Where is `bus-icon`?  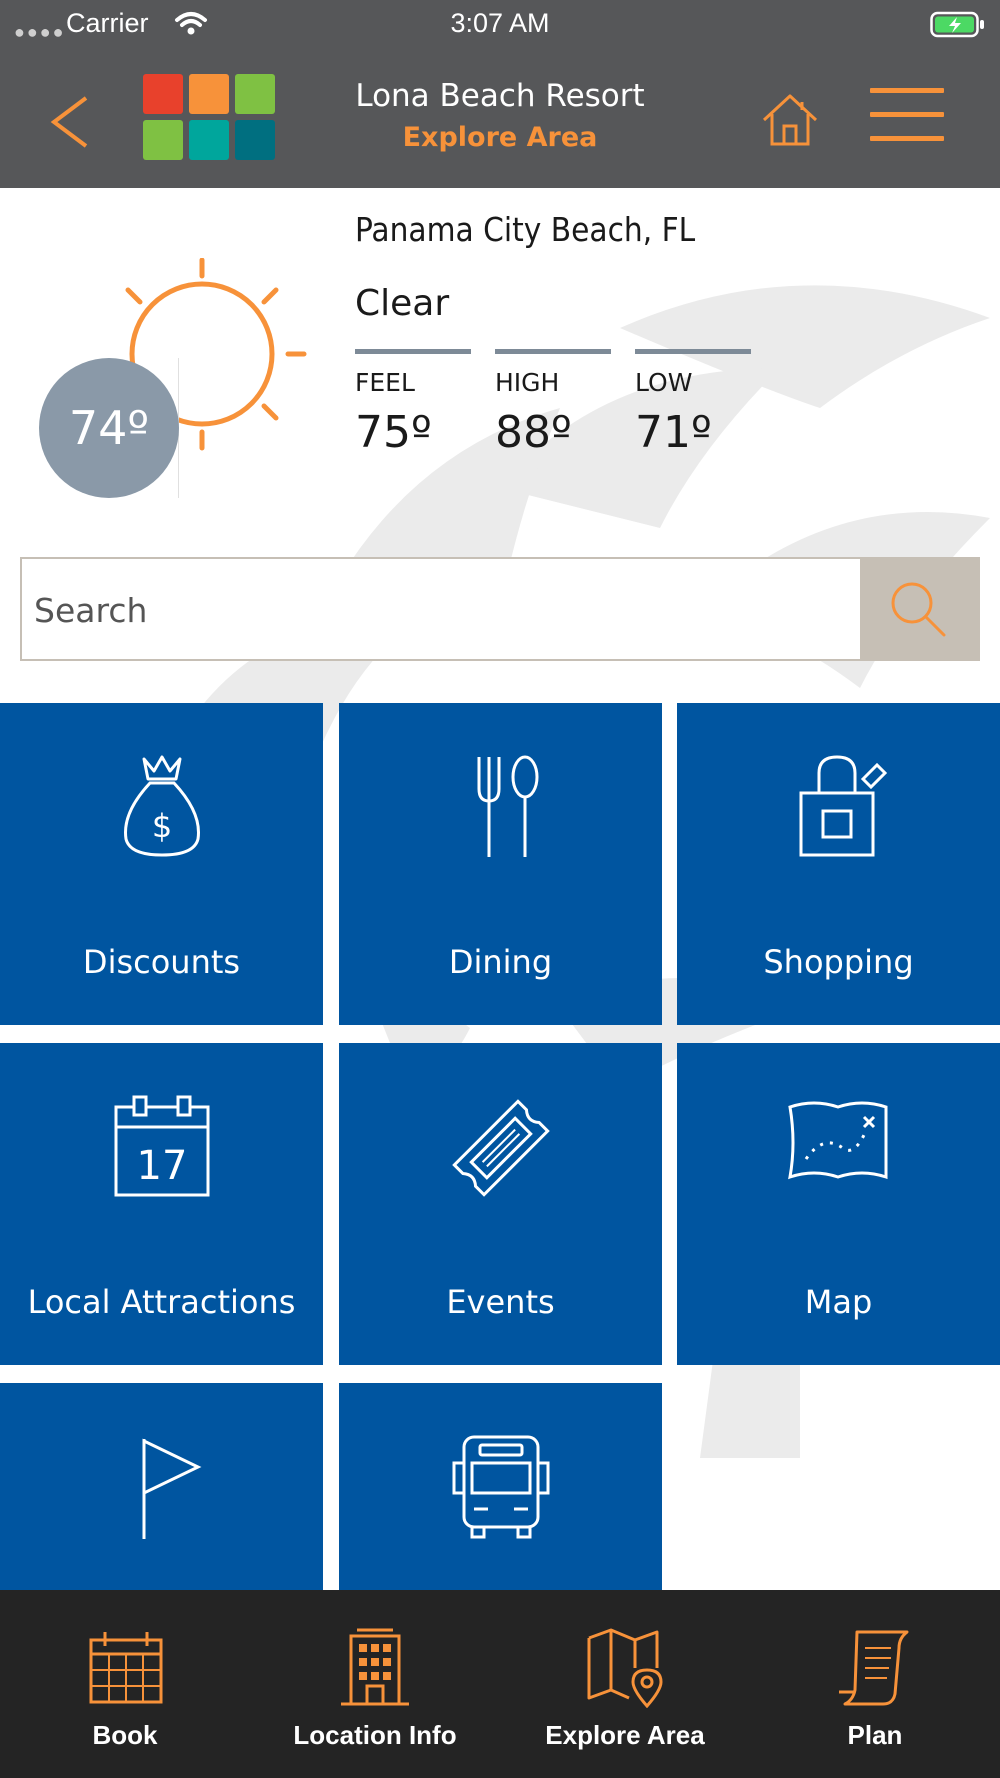
bus-icon is located at coordinates (500, 1487).